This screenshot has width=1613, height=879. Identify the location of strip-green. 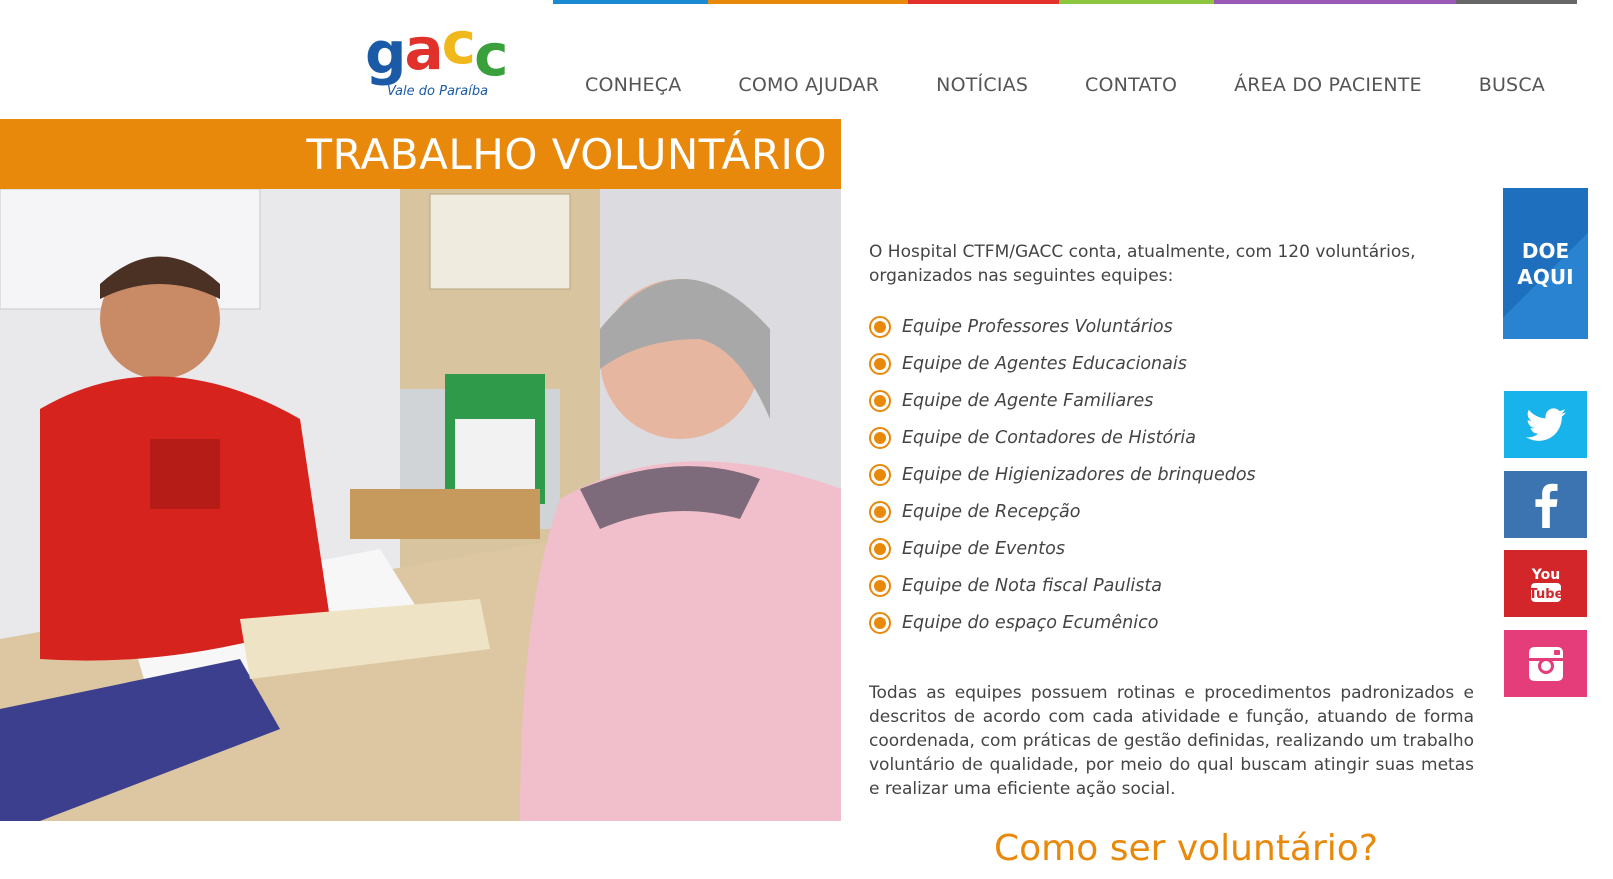
(1136, 2).